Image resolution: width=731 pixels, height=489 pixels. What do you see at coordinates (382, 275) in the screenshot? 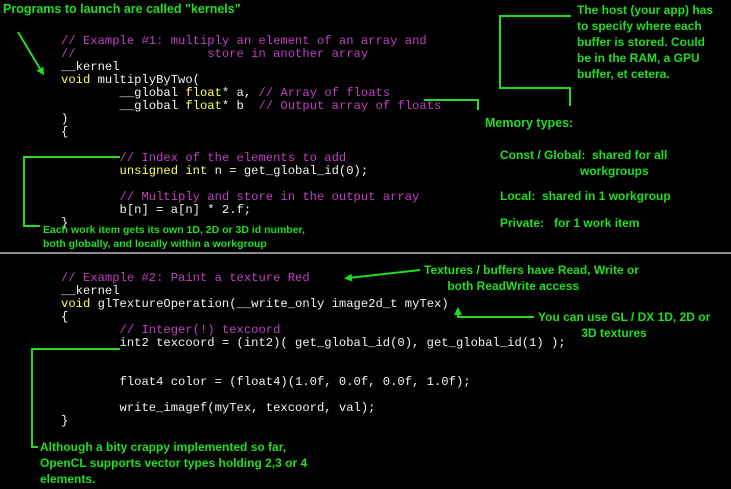
I see `textures-access-arrow` at bounding box center [382, 275].